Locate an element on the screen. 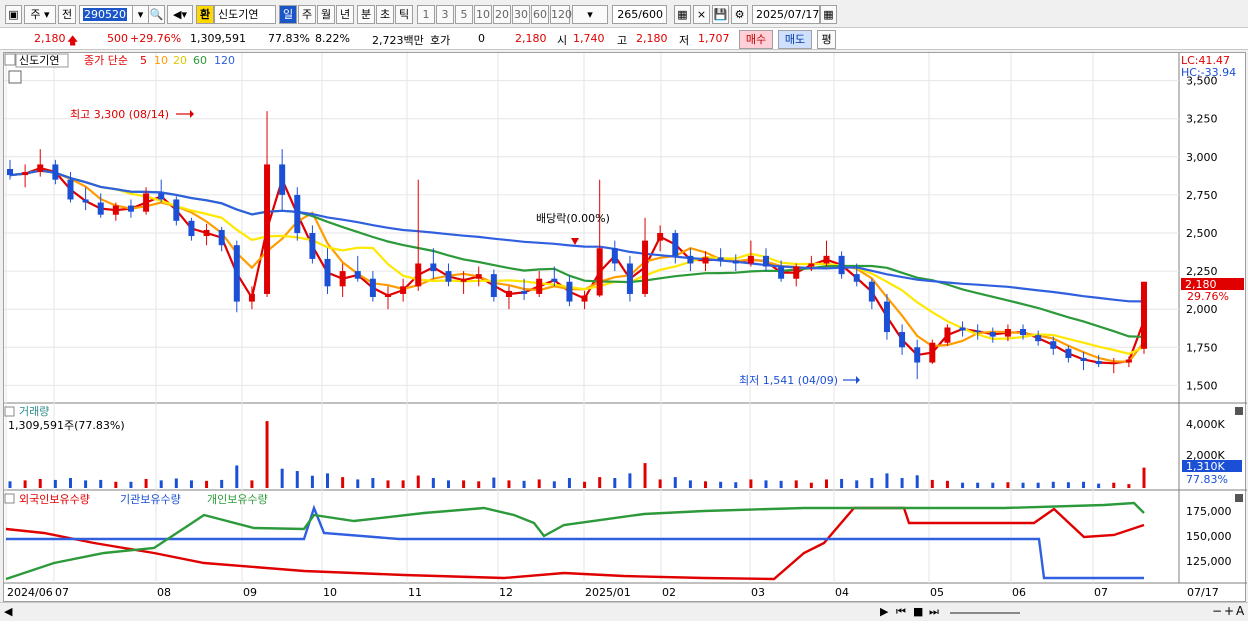 The height and width of the screenshot is (621, 1248). dropdown-arrow-icon: ▾ is located at coordinates (140, 14).